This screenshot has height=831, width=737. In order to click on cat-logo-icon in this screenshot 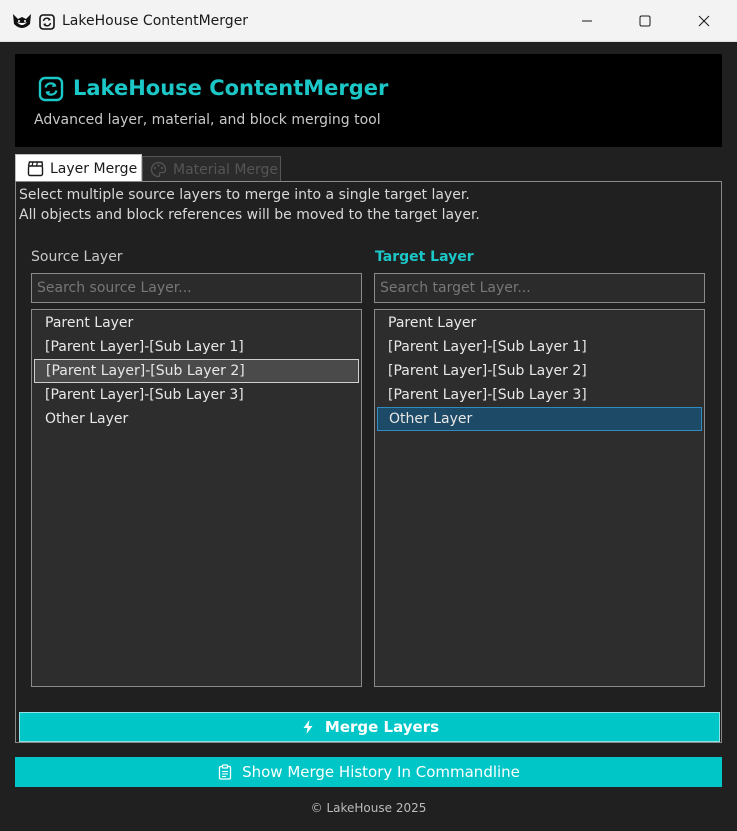, I will do `click(22, 21)`.